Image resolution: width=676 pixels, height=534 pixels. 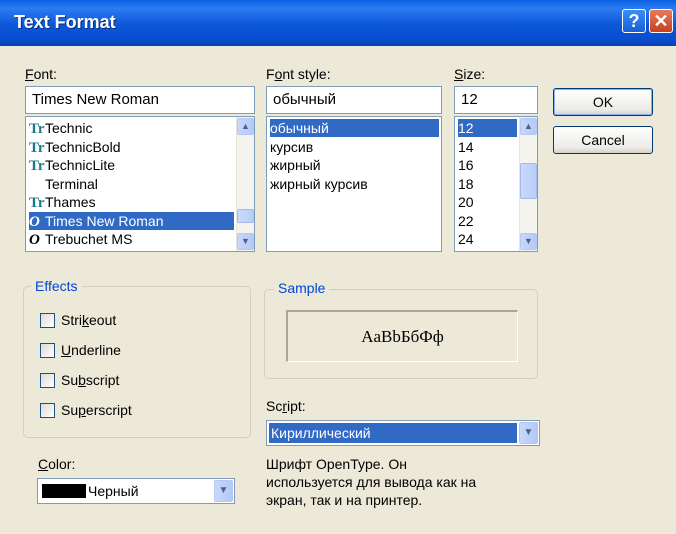 What do you see at coordinates (131, 128) in the screenshot?
I see `font-list-item: TrTechnic` at bounding box center [131, 128].